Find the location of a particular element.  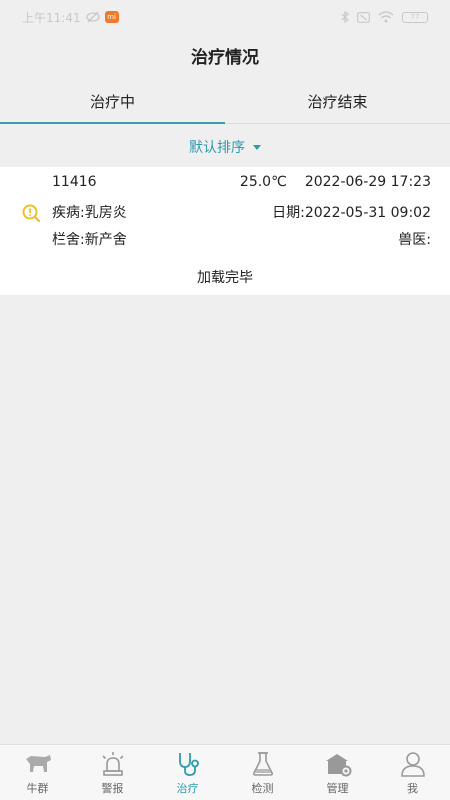

tab-treatment-ended: 治疗结束 is located at coordinates (337, 101).